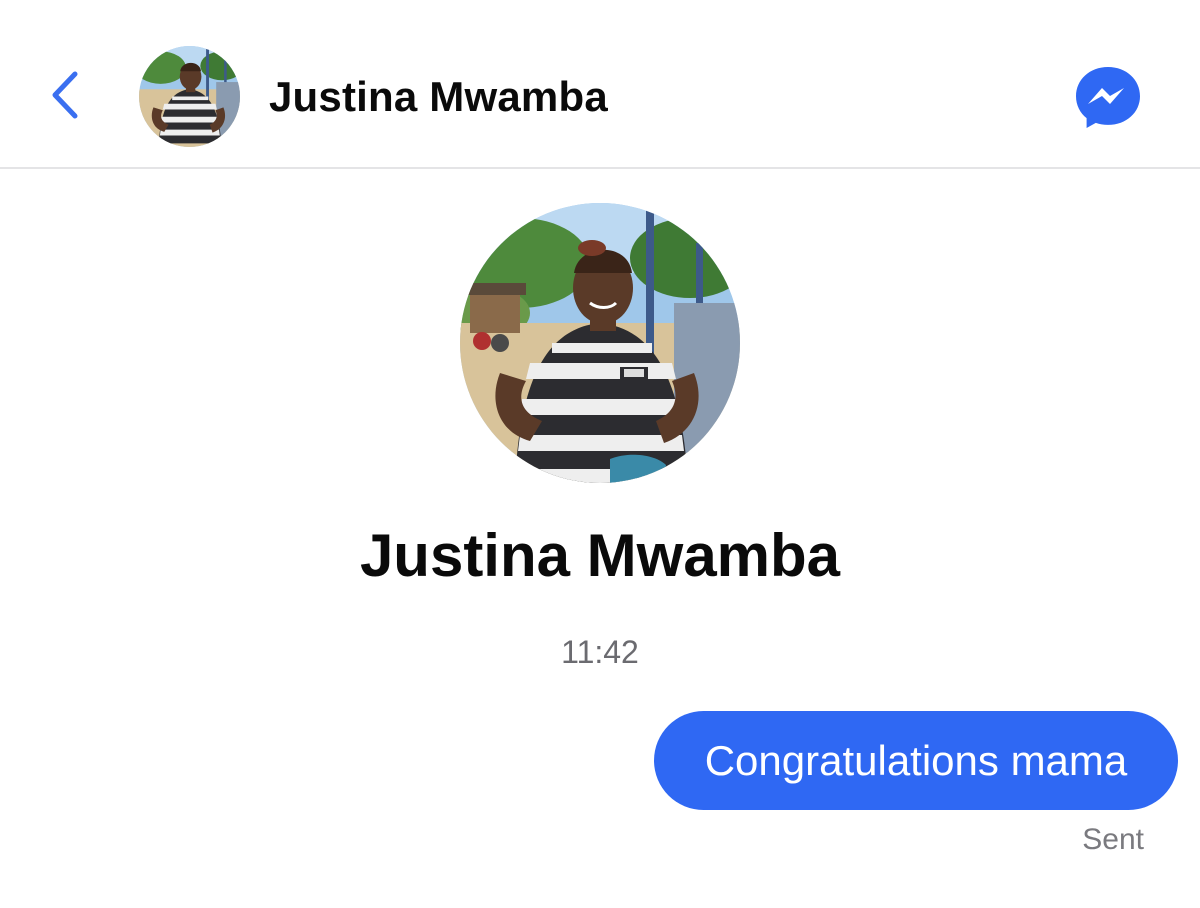 The image size is (1200, 908). I want to click on chevron-left-icon, so click(65, 95).